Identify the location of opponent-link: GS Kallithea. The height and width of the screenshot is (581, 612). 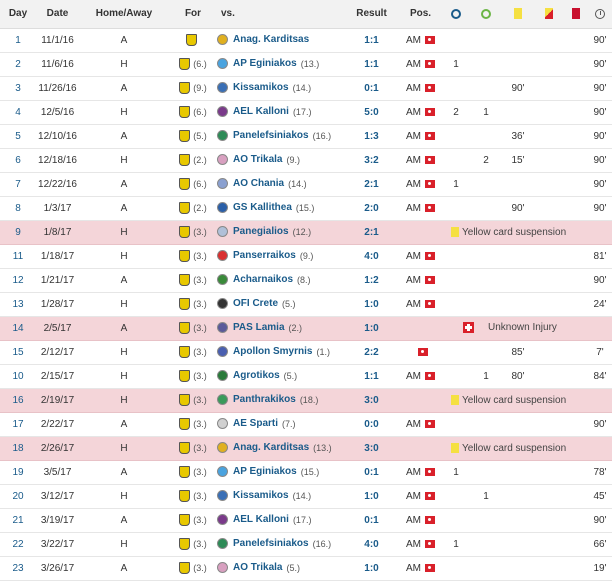
(262, 208).